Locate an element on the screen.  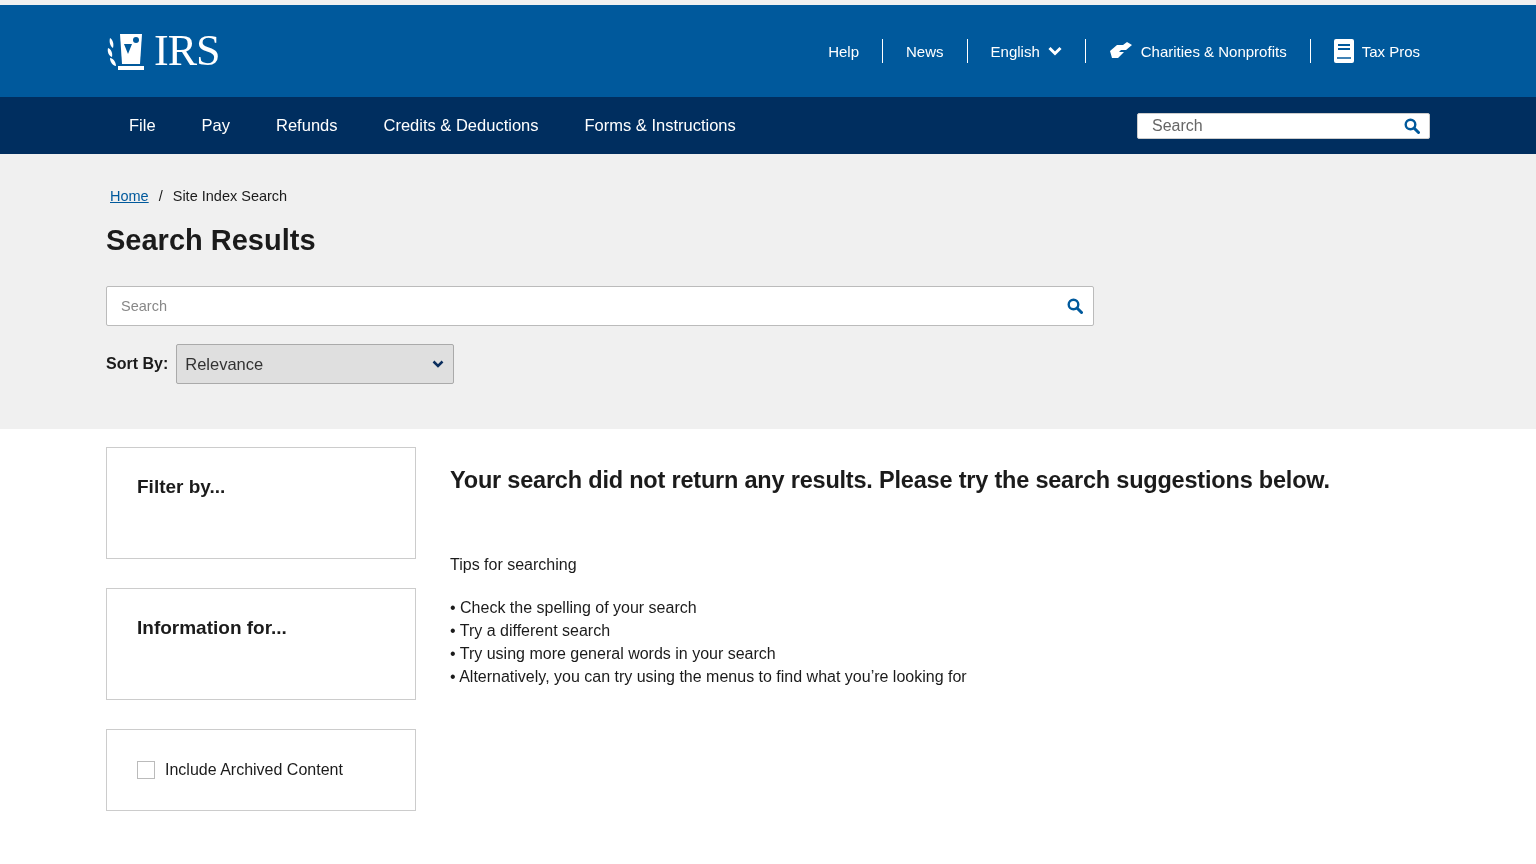
nav-link: File is located at coordinates (142, 125).